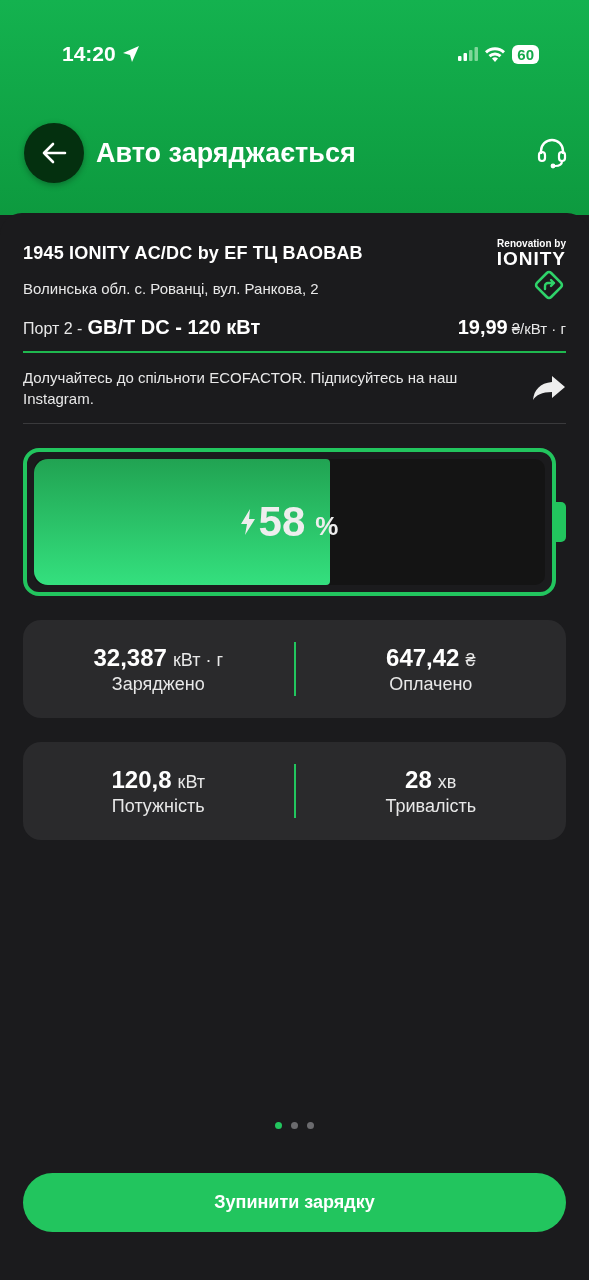  I want to click on charge-percent: 58, so click(282, 522).